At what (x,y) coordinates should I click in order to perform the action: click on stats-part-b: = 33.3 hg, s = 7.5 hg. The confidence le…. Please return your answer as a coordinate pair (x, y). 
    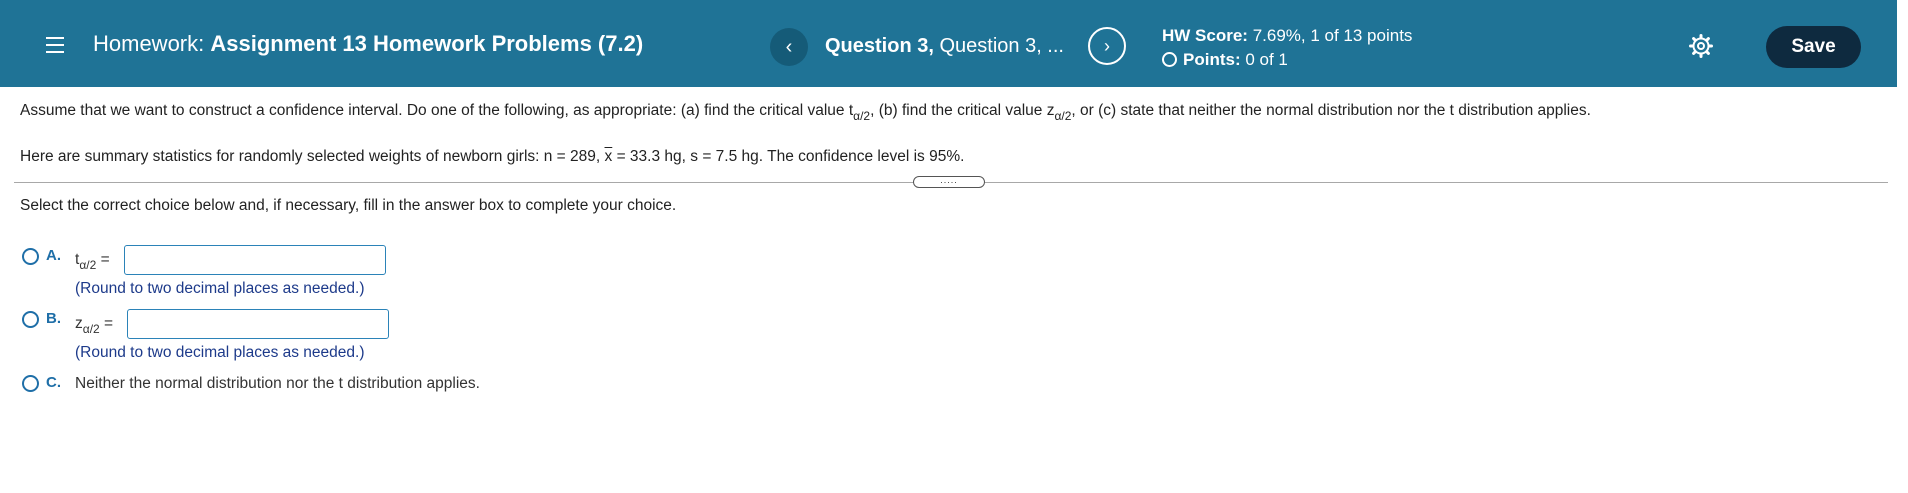
    Looking at the image, I should click on (788, 156).